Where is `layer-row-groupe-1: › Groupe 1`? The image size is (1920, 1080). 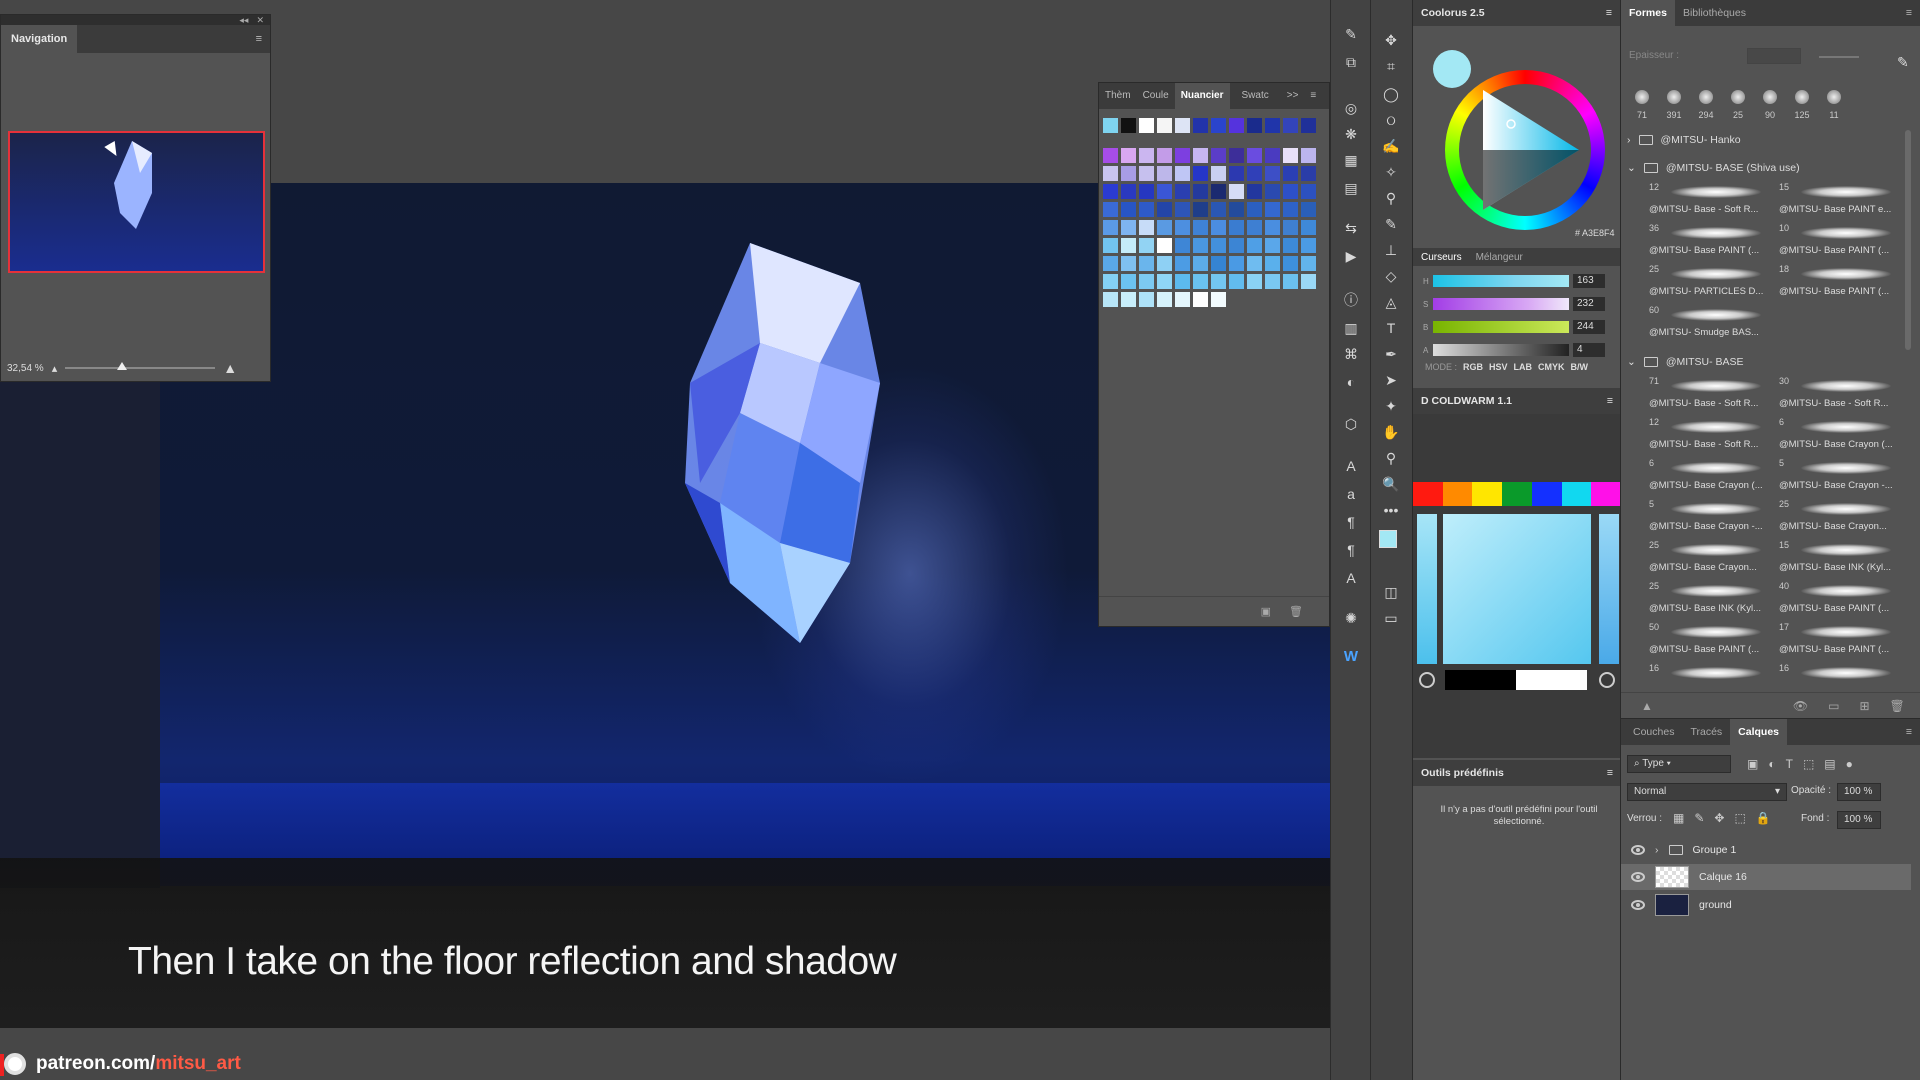 layer-row-groupe-1: › Groupe 1 is located at coordinates (1766, 850).